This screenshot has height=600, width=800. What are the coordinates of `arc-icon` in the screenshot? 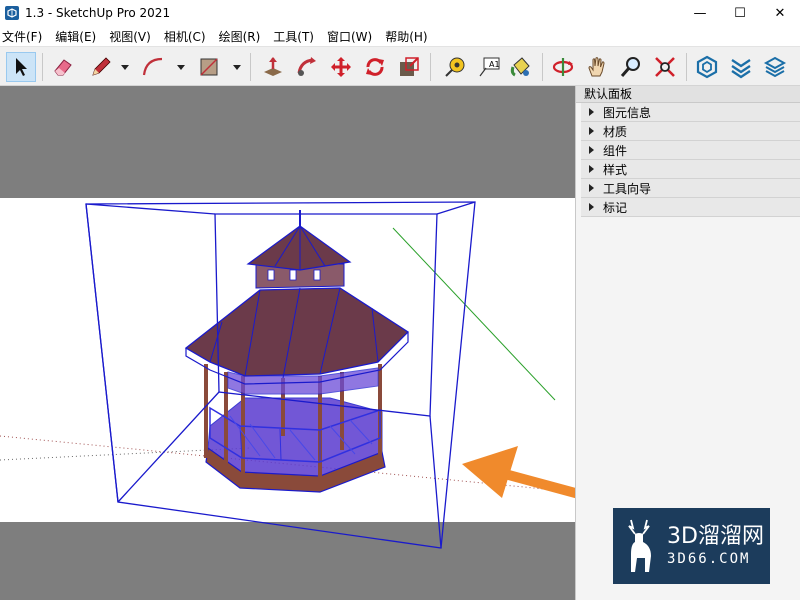 It's located at (152, 66).